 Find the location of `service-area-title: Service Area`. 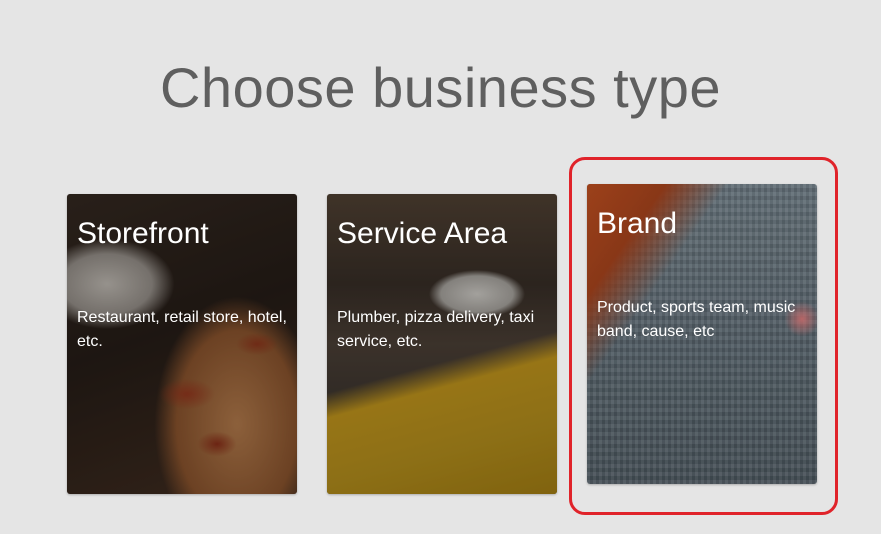

service-area-title: Service Area is located at coordinates (422, 233).